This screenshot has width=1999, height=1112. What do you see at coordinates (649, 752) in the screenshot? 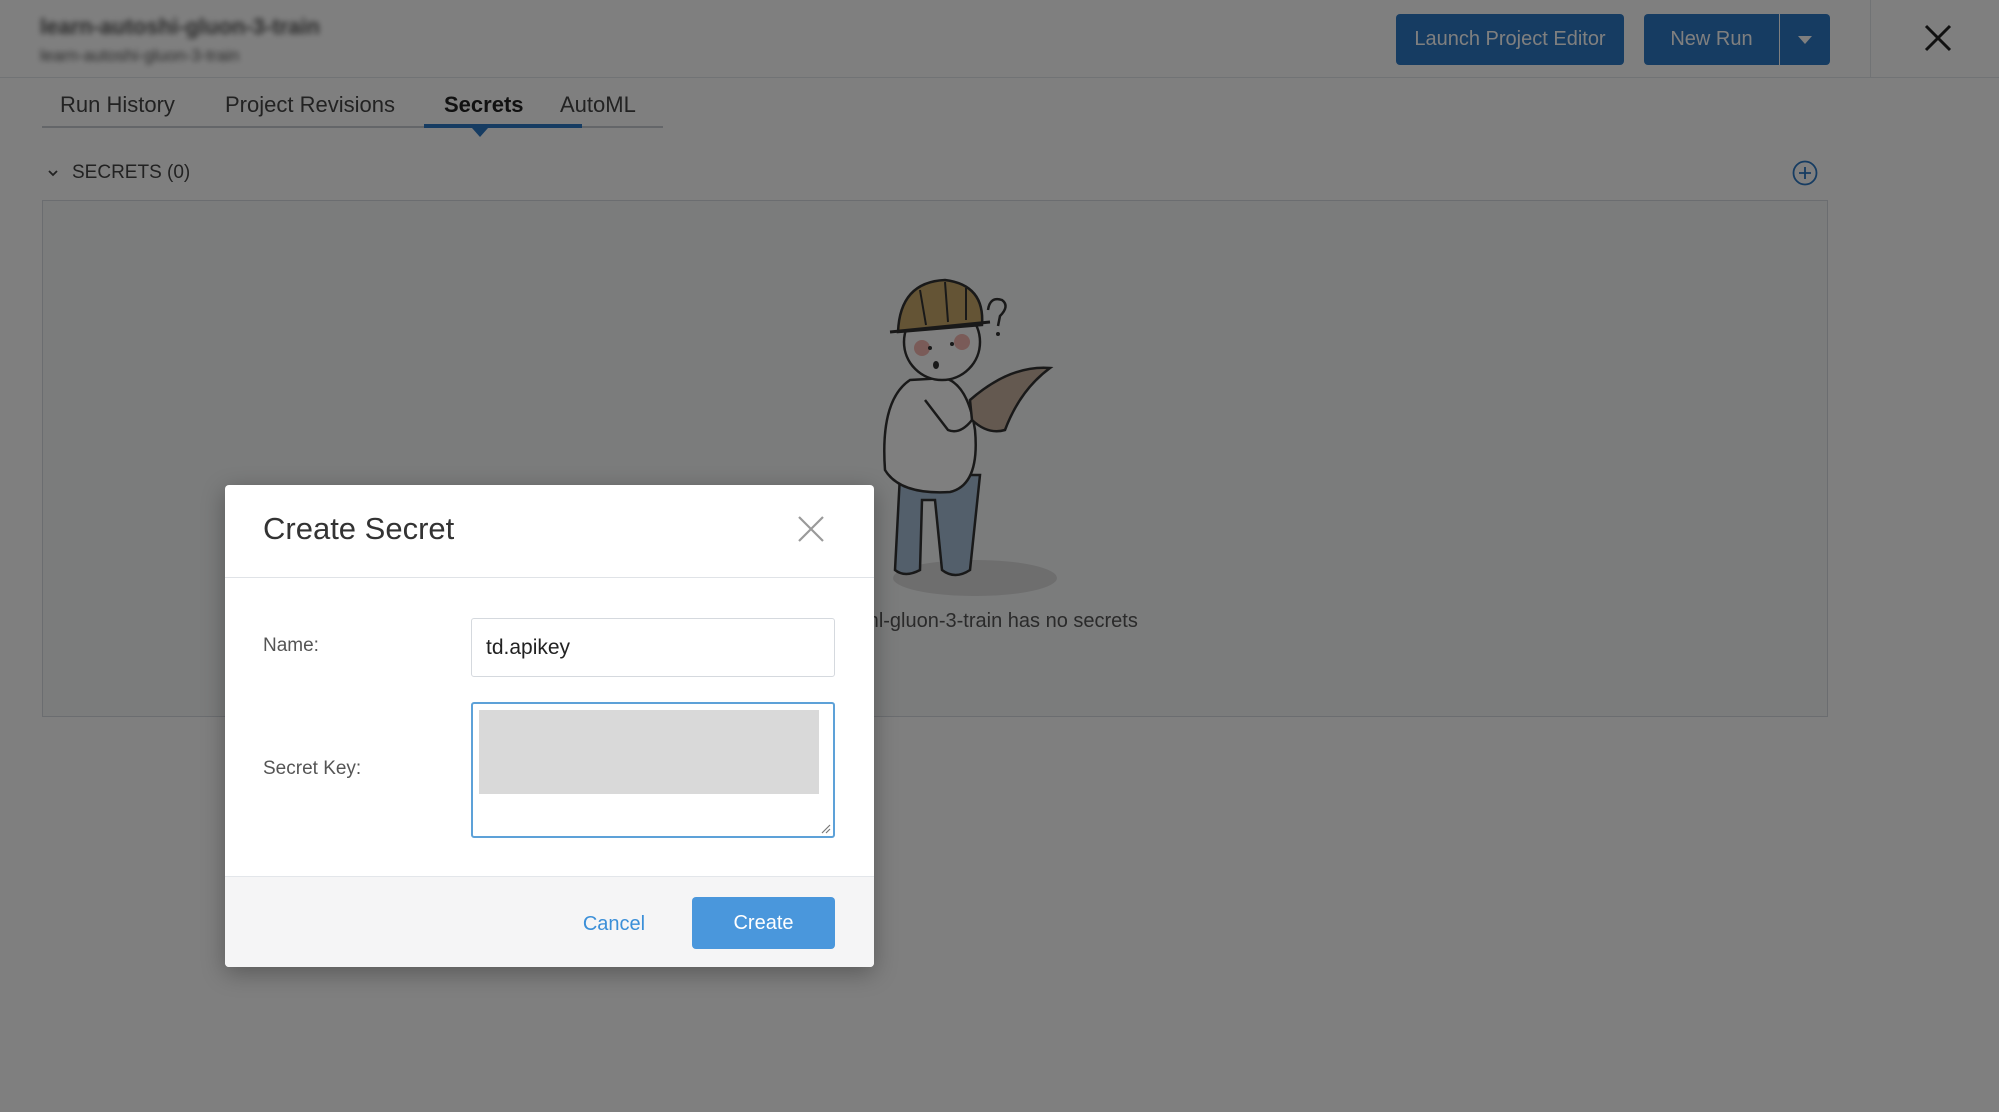
I see `redacted-secret-value` at bounding box center [649, 752].